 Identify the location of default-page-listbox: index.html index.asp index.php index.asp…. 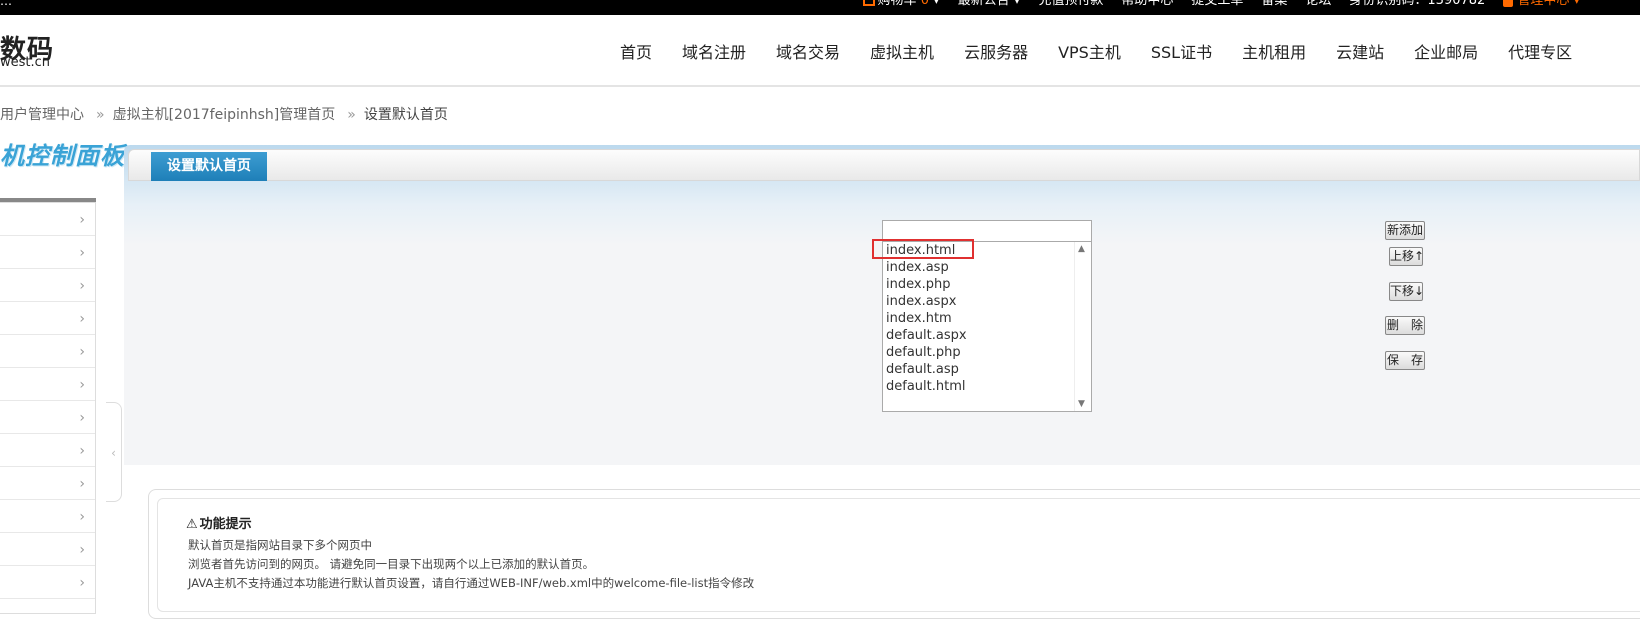
(987, 326).